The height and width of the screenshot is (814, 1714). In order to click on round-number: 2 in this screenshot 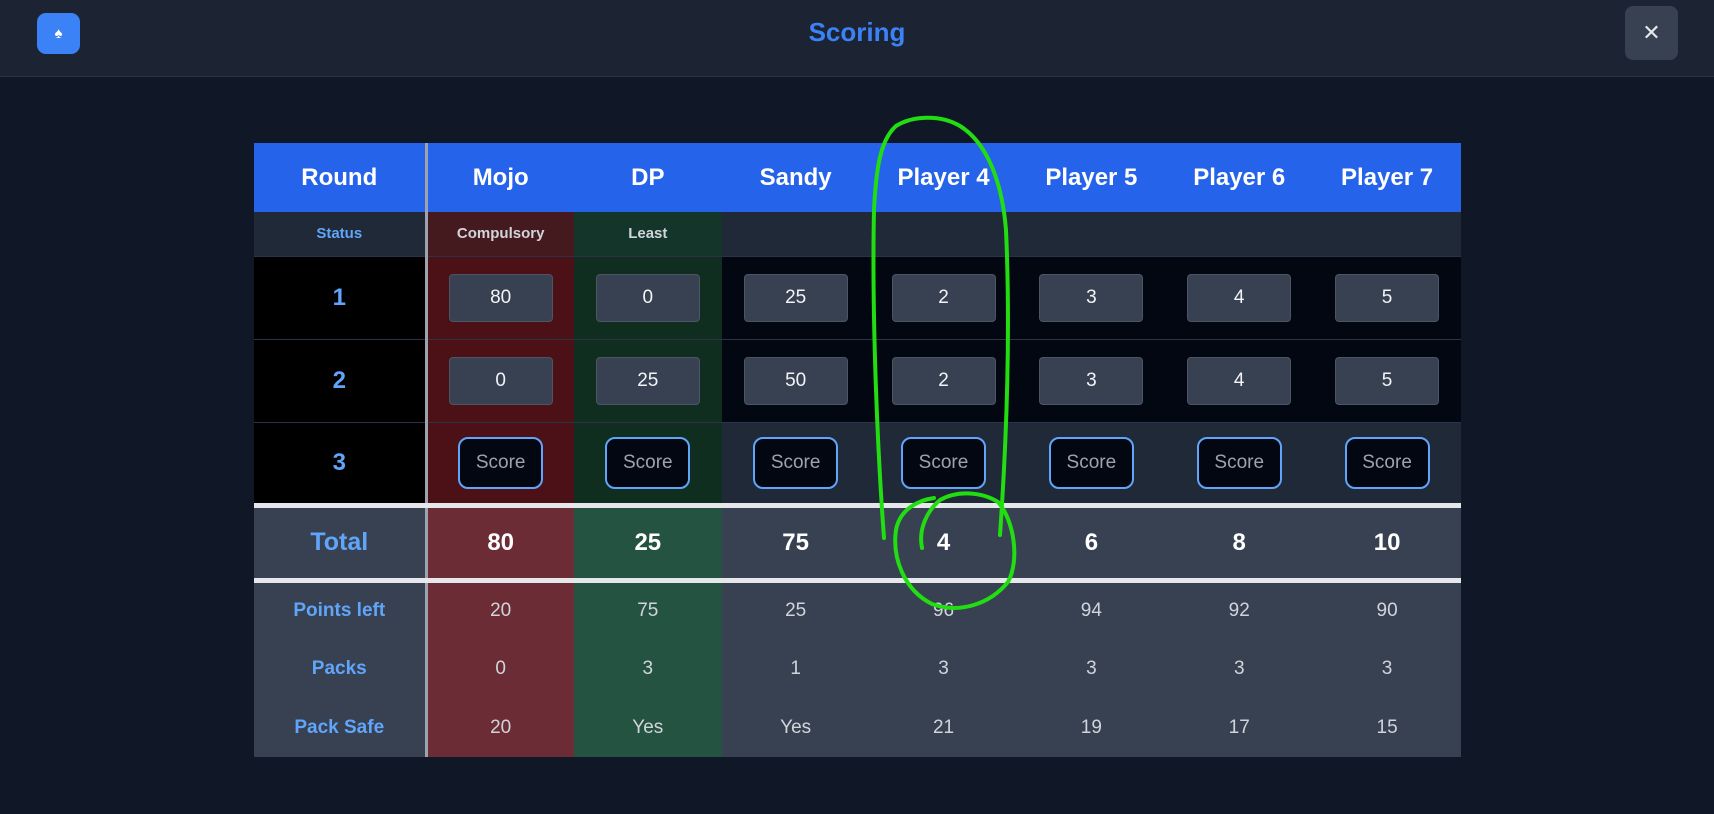, I will do `click(341, 380)`.